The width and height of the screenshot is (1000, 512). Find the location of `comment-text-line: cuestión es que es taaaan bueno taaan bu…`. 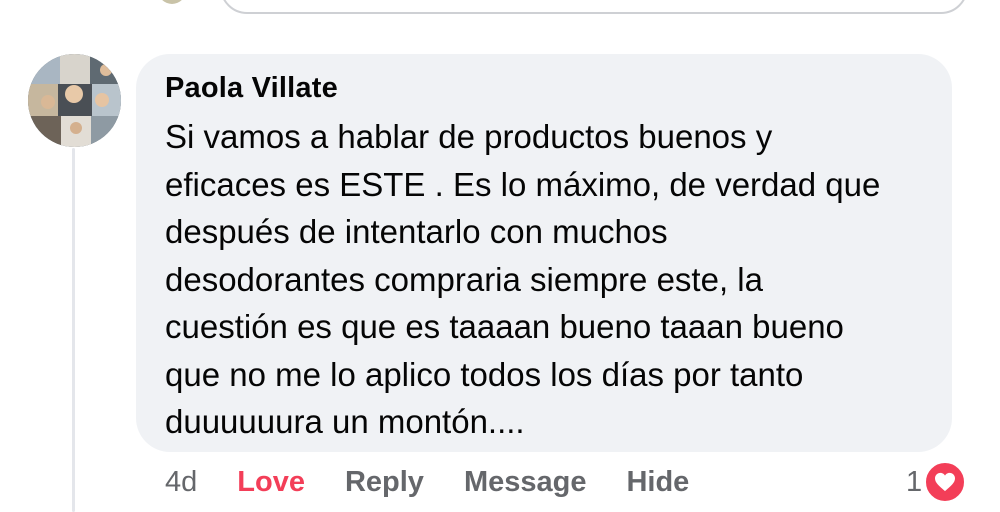

comment-text-line: cuestión es que es taaaan bueno taaan bu… is located at coordinates (504, 326).